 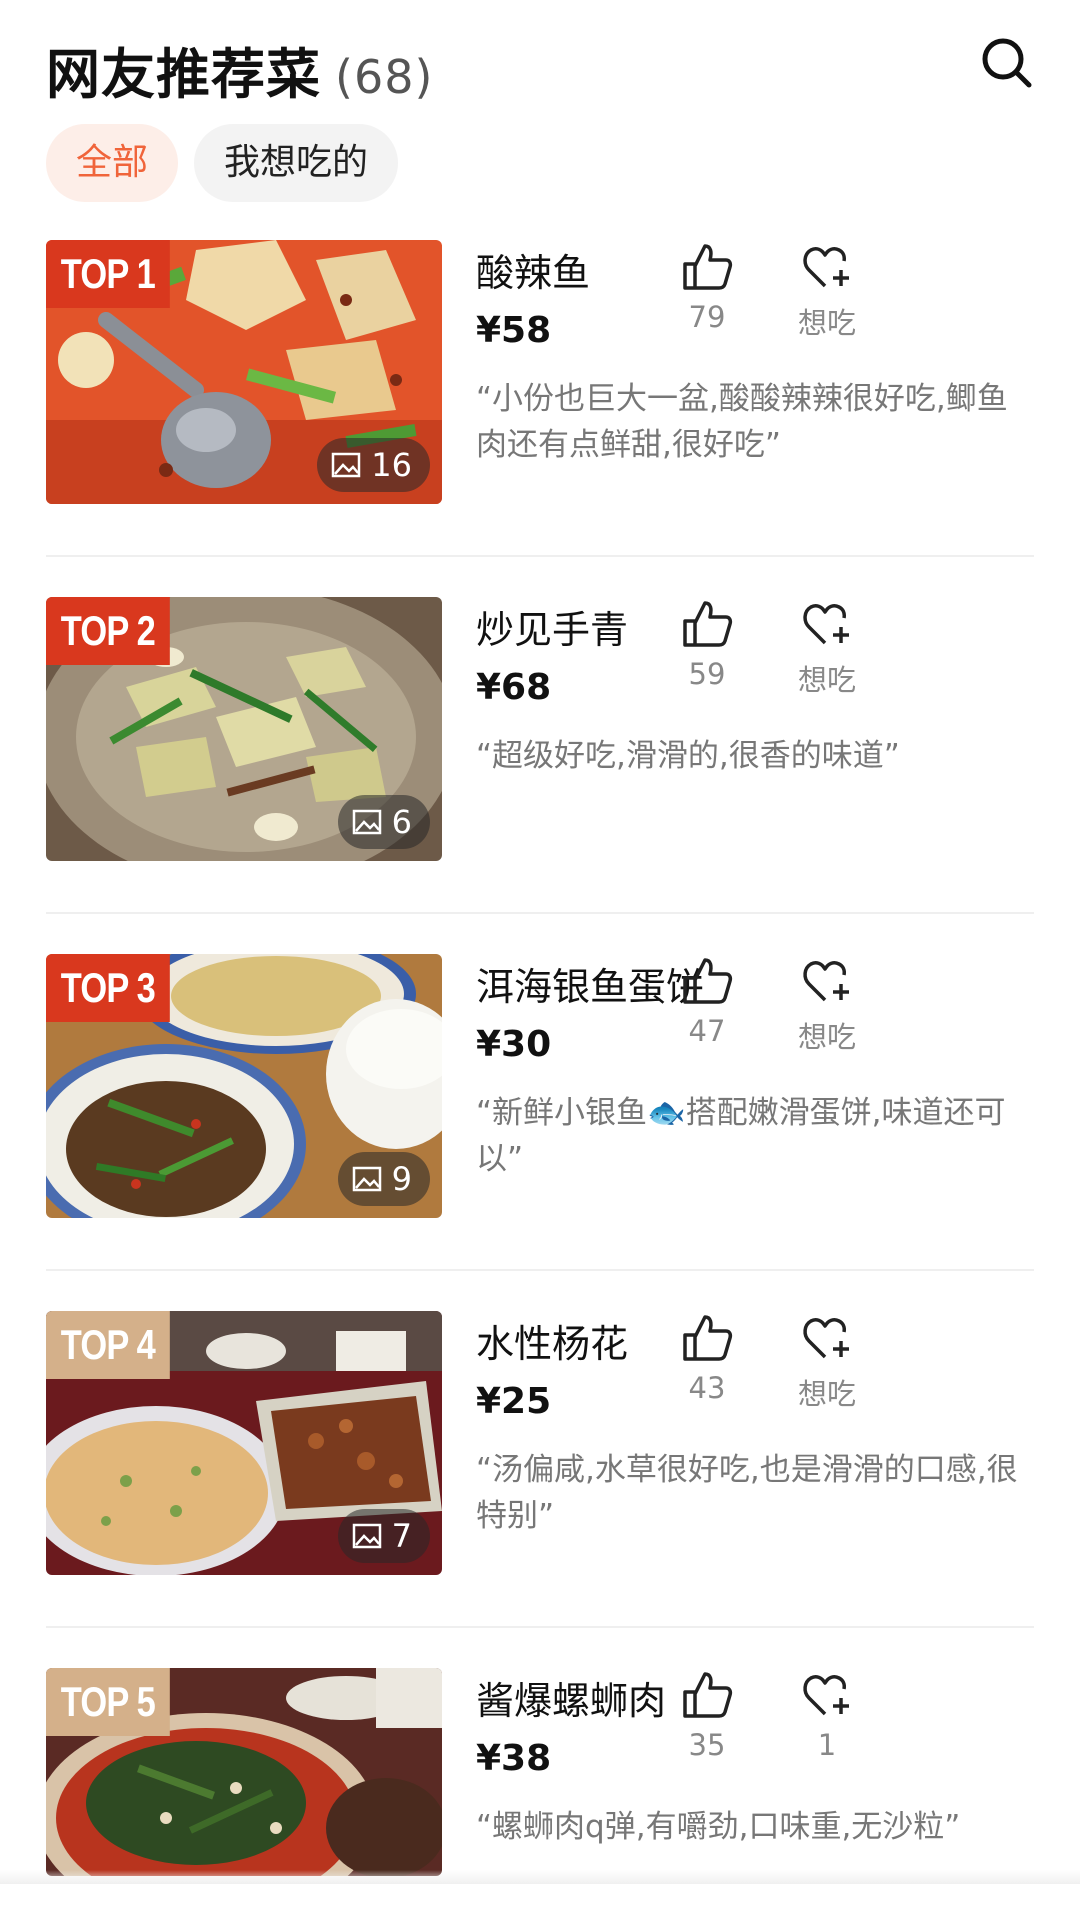 I want to click on bottom-edge, so click(x=540, y=1877).